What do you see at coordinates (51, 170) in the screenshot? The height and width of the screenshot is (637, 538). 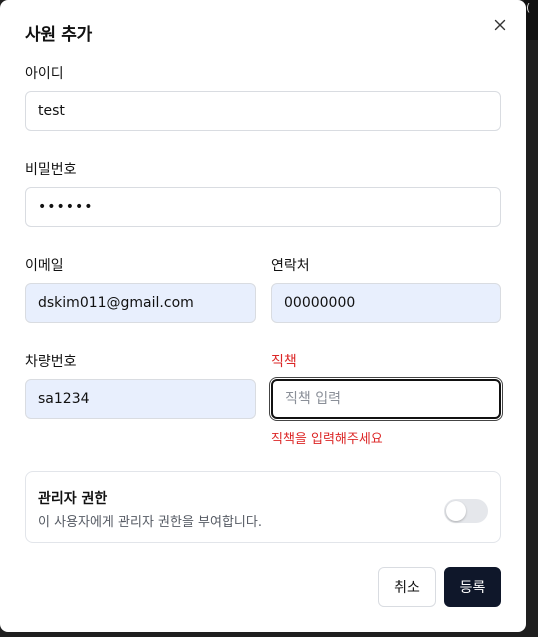 I see `password-label: 비밀번호` at bounding box center [51, 170].